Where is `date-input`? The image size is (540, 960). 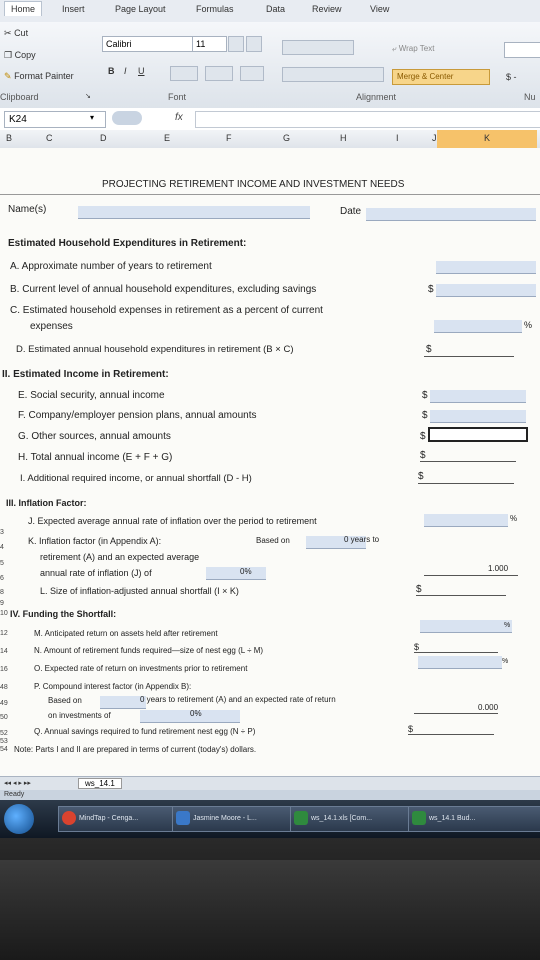 date-input is located at coordinates (451, 214).